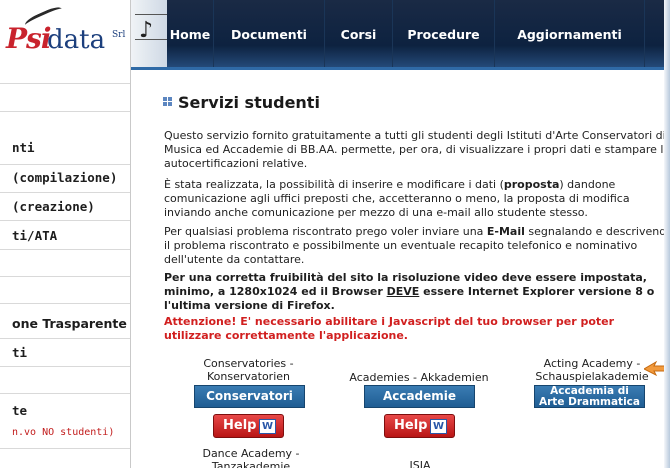 This screenshot has height=468, width=670. What do you see at coordinates (251, 464) in the screenshot?
I see `danza-label-line2: Tanzakademie` at bounding box center [251, 464].